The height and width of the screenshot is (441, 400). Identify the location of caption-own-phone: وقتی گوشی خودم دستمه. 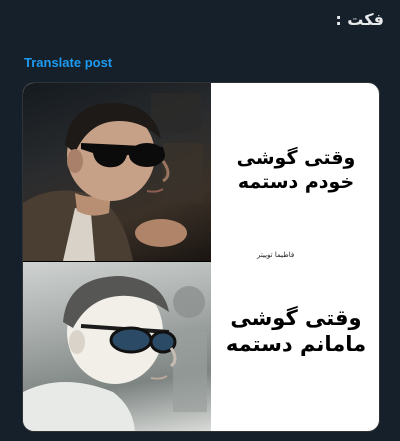
(296, 170).